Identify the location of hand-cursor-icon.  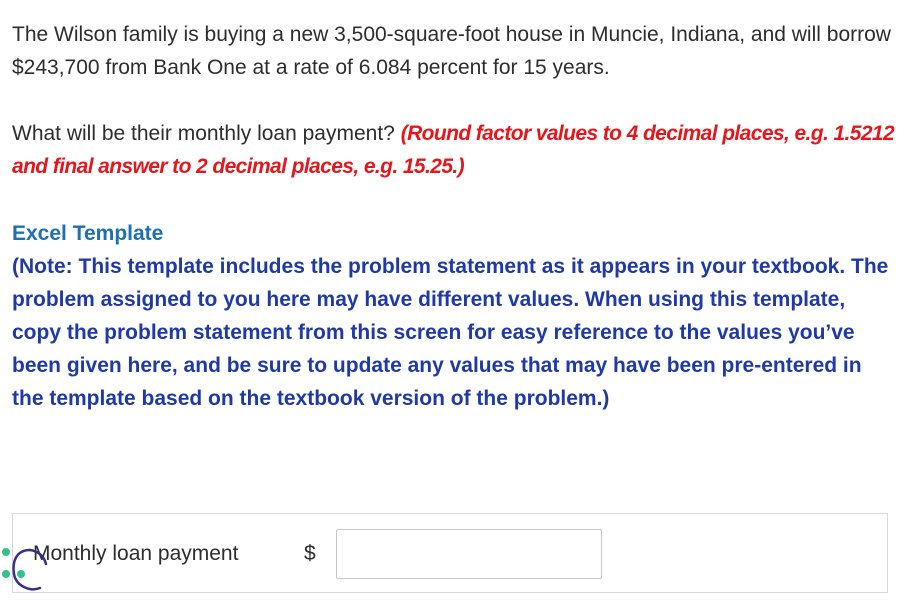
(25, 569).